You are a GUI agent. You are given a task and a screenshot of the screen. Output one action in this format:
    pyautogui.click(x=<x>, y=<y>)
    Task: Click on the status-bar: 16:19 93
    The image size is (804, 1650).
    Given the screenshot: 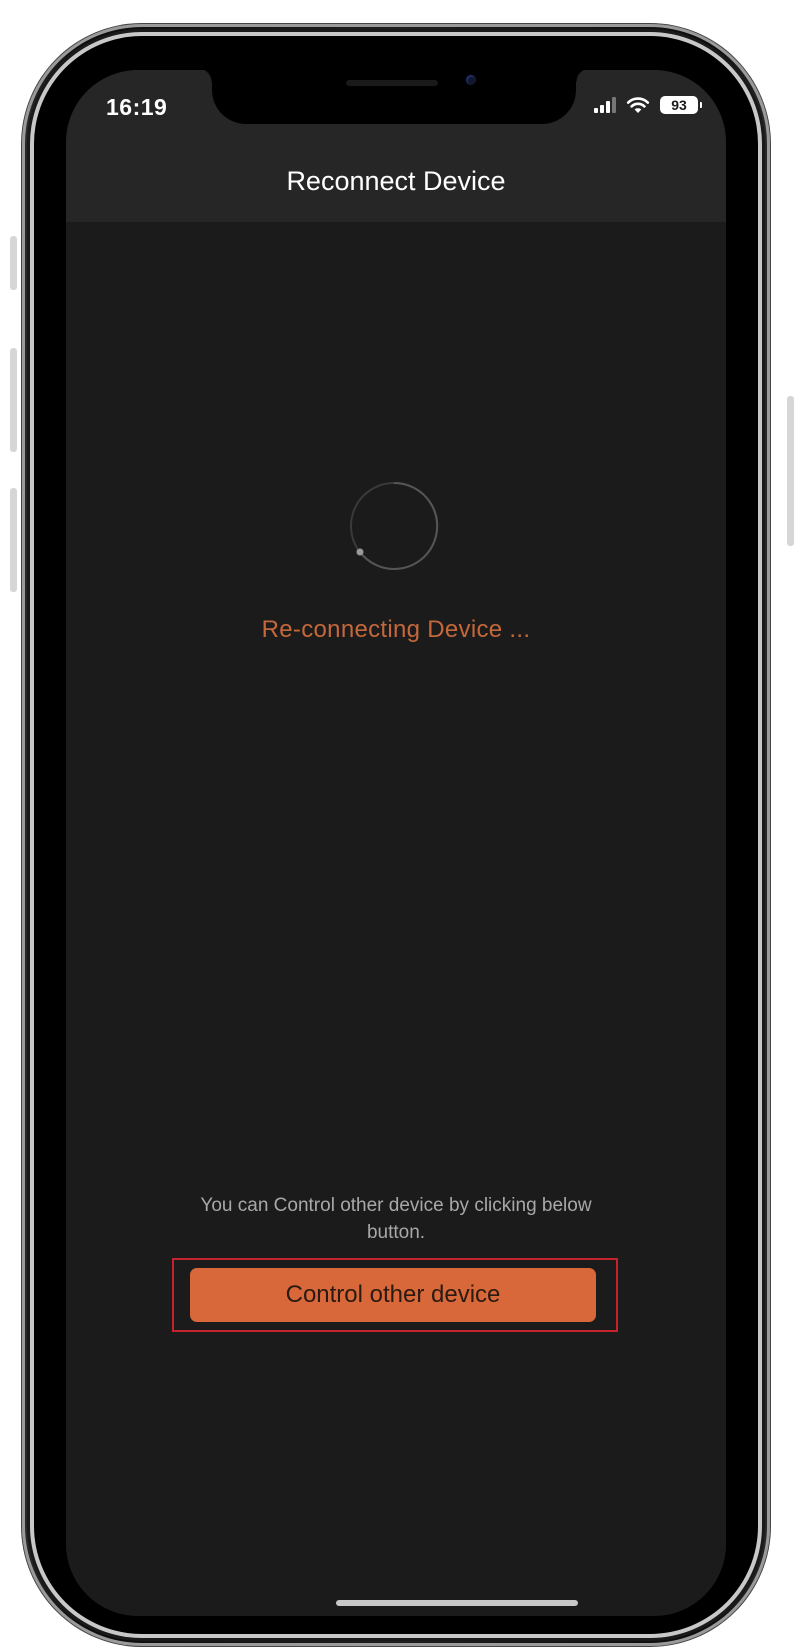 What is the action you would take?
    pyautogui.click(x=396, y=103)
    